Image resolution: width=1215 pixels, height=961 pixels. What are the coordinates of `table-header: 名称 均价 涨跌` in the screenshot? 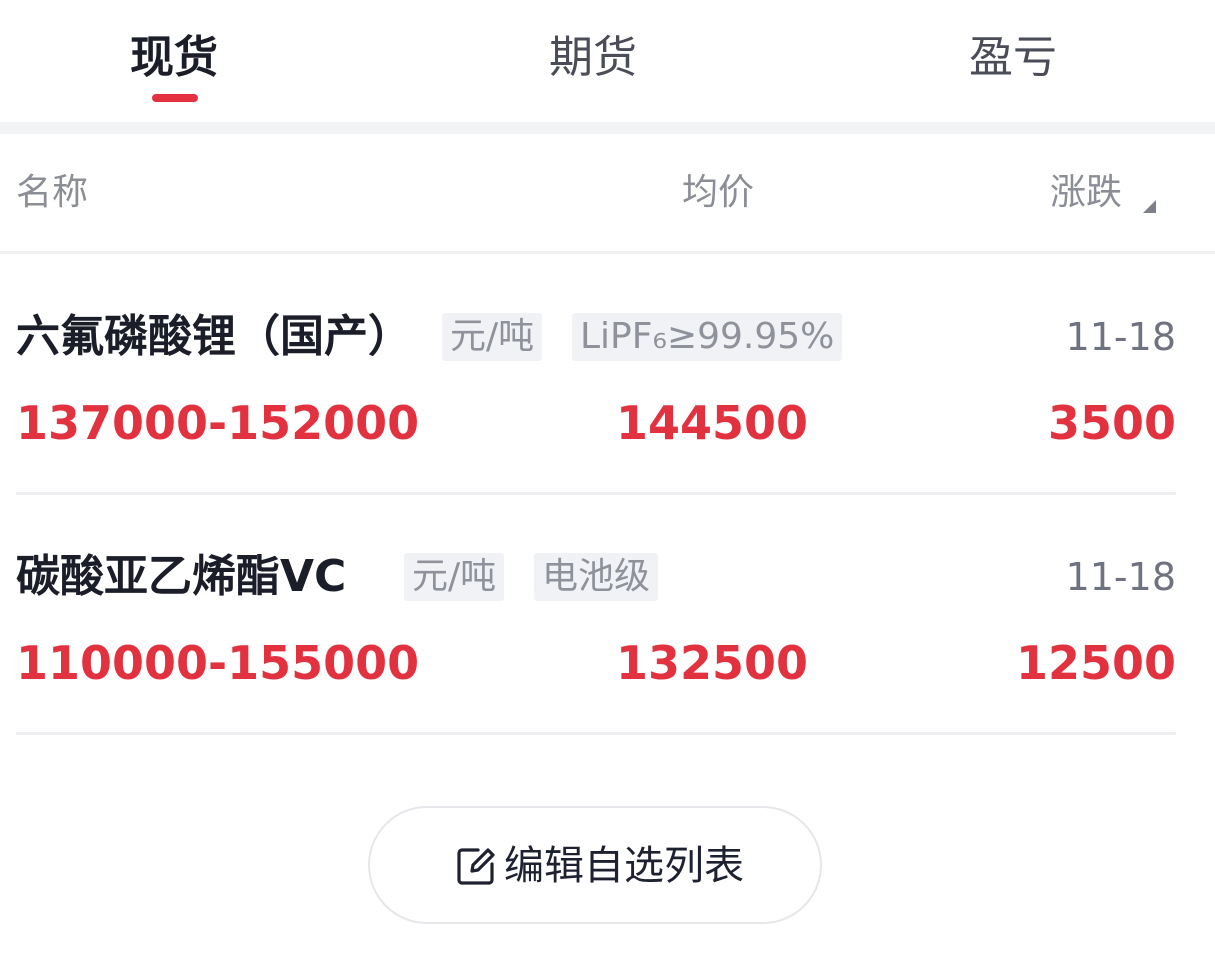 It's located at (607, 194).